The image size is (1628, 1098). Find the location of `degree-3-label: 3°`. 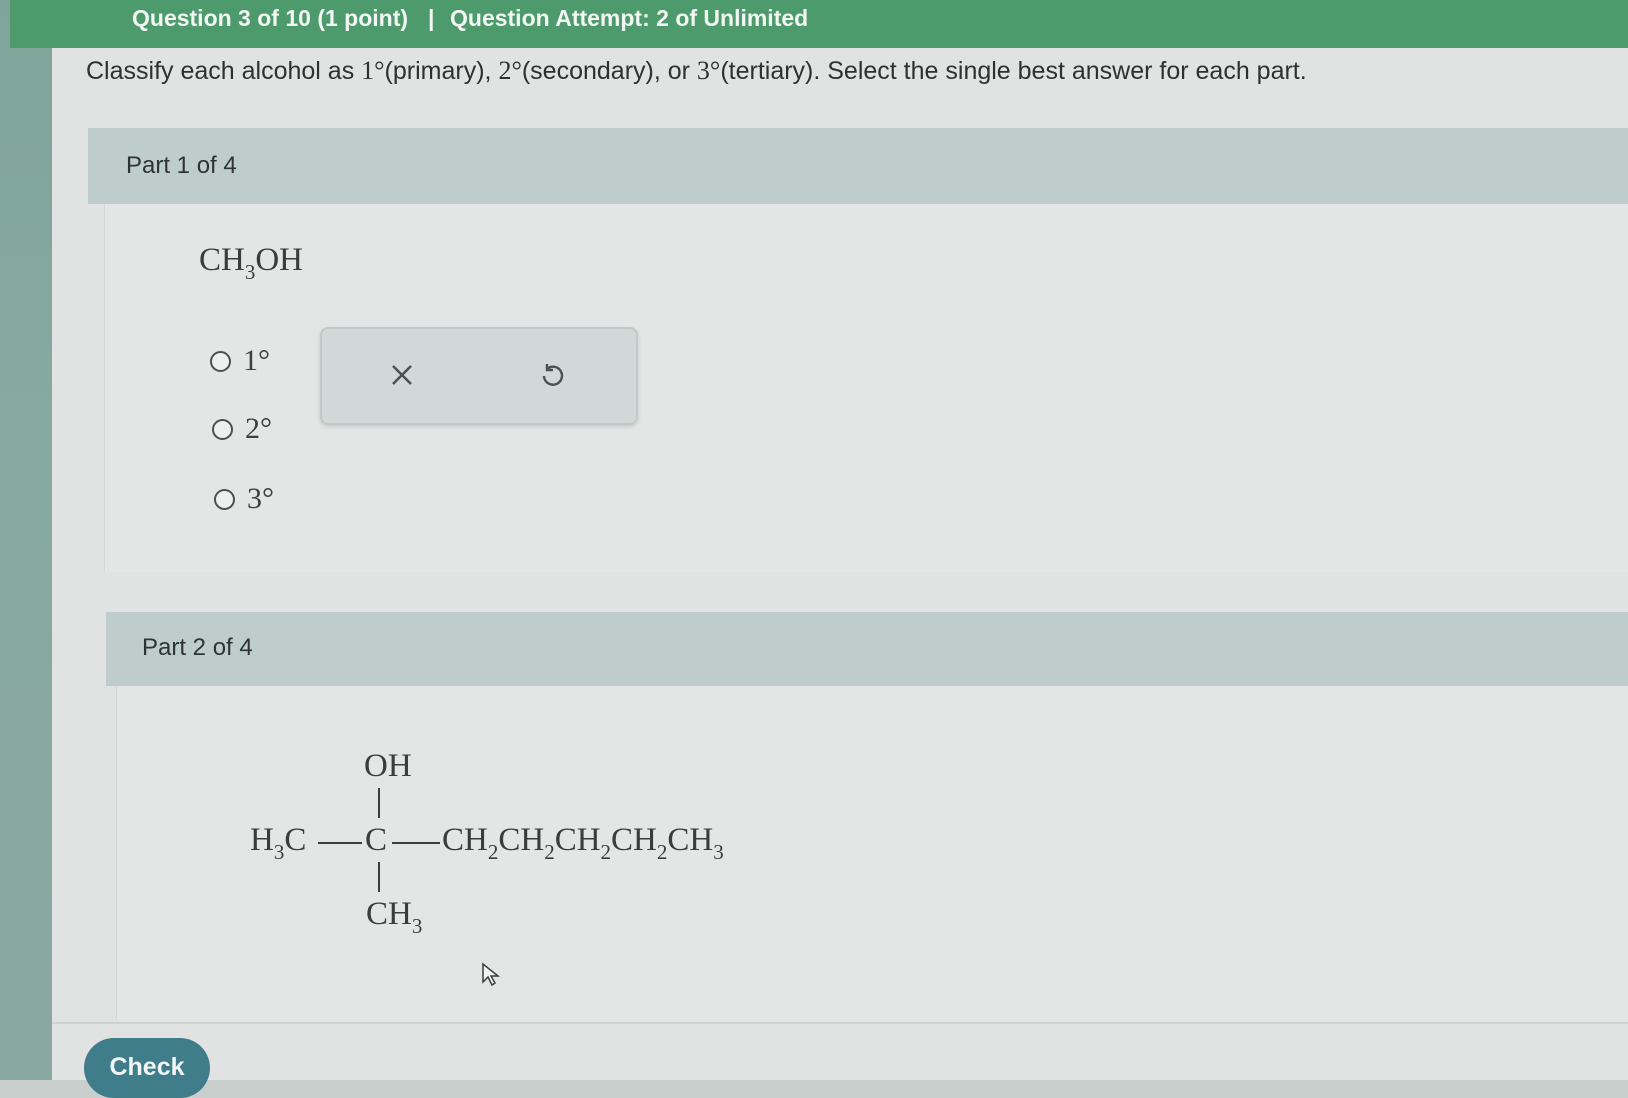

degree-3-label: 3° is located at coordinates (708, 70).